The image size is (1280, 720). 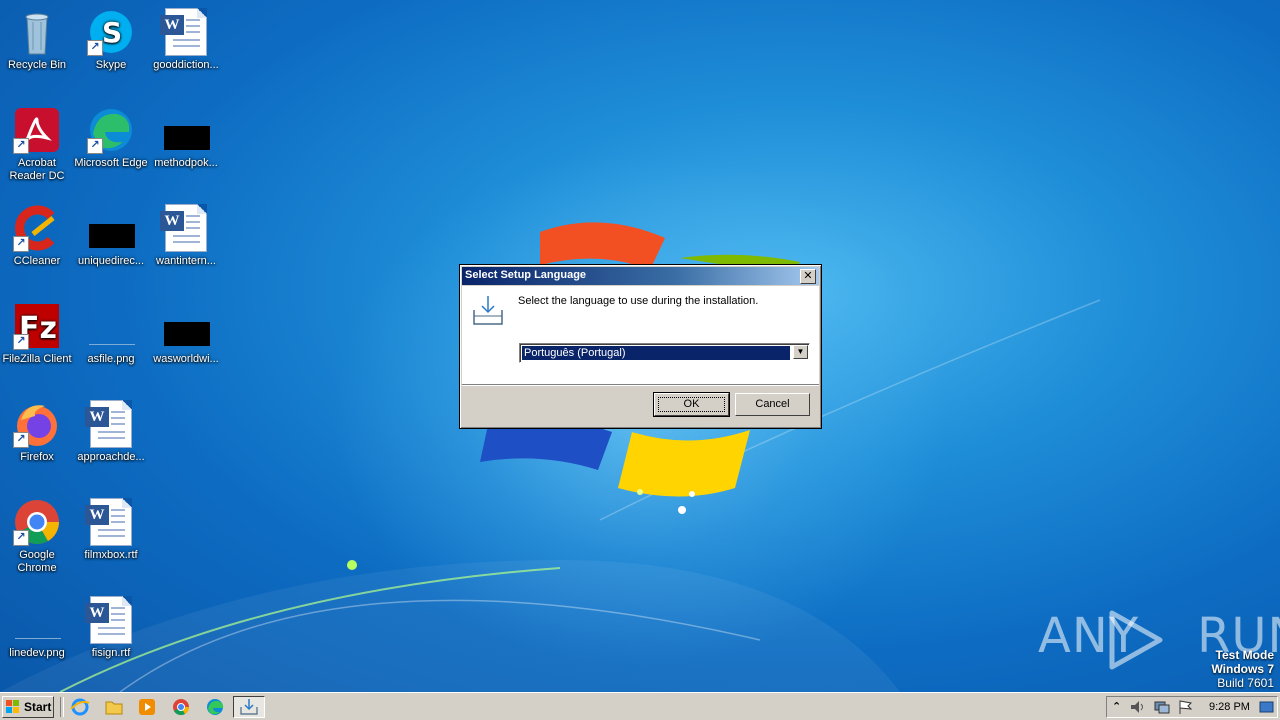 I want to click on test-mode-notice: Test Mode Windows 7 Build 7601, so click(x=1242, y=669).